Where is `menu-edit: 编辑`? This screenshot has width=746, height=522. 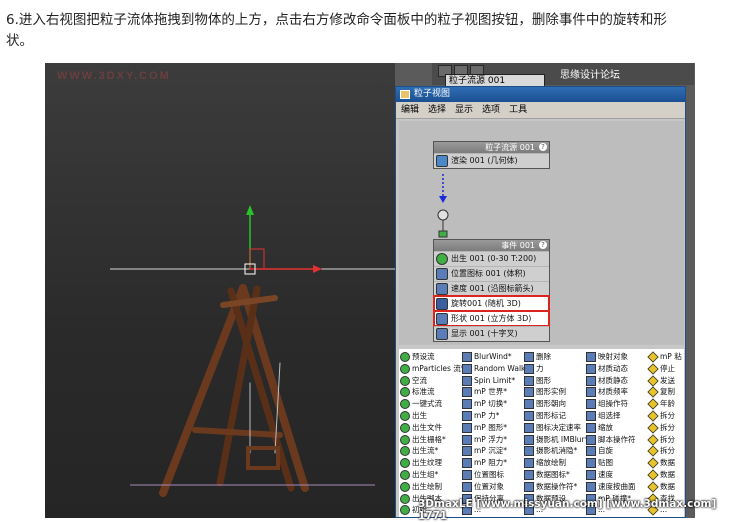
menu-edit: 编辑 is located at coordinates (410, 110).